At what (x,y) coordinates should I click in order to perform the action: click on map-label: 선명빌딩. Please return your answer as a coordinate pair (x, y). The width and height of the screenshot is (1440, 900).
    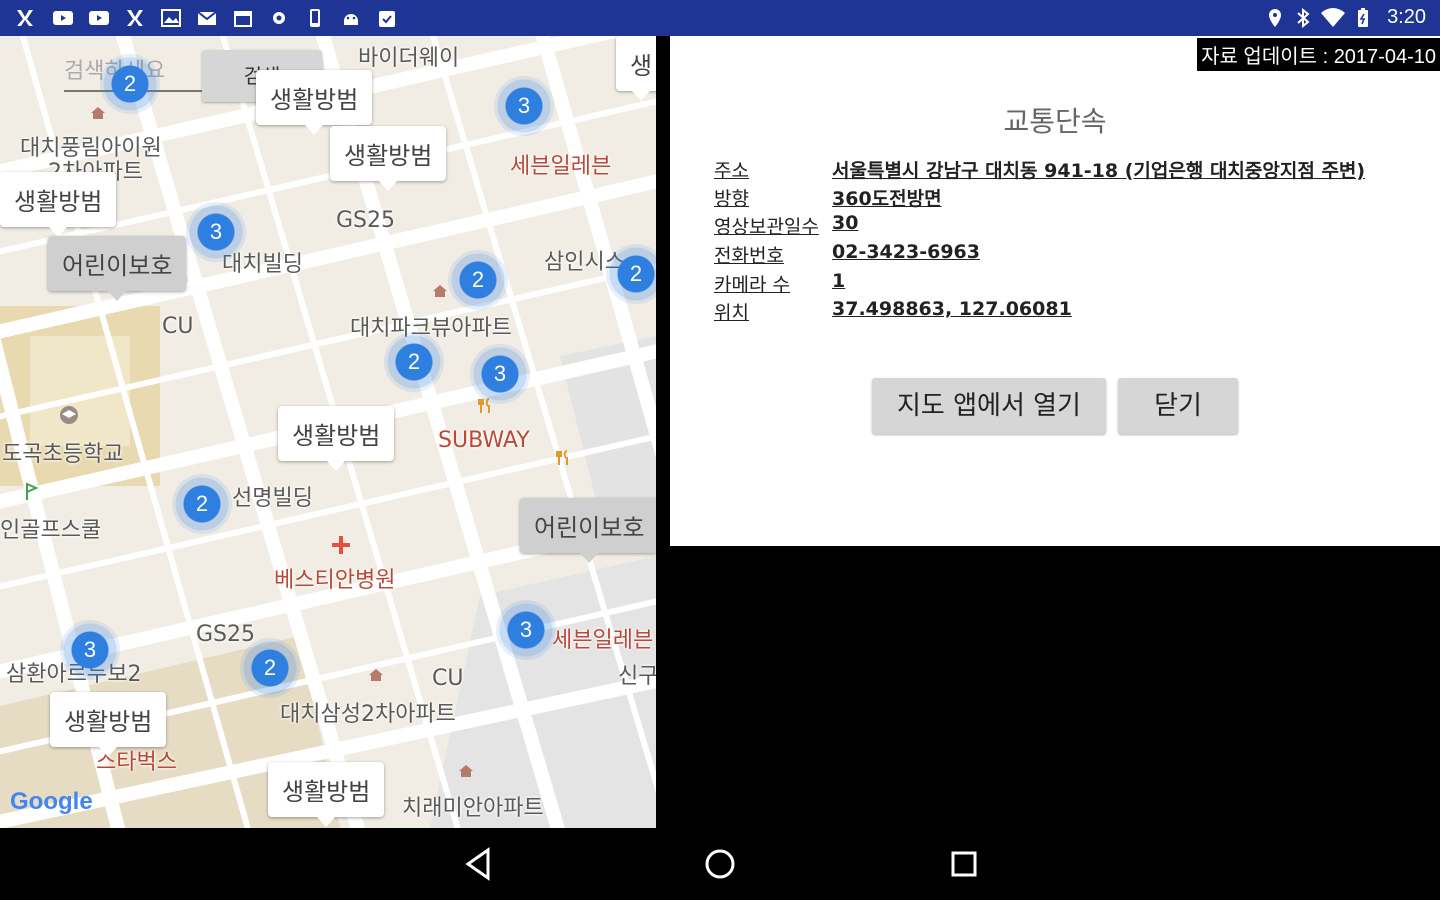
    Looking at the image, I should click on (272, 498).